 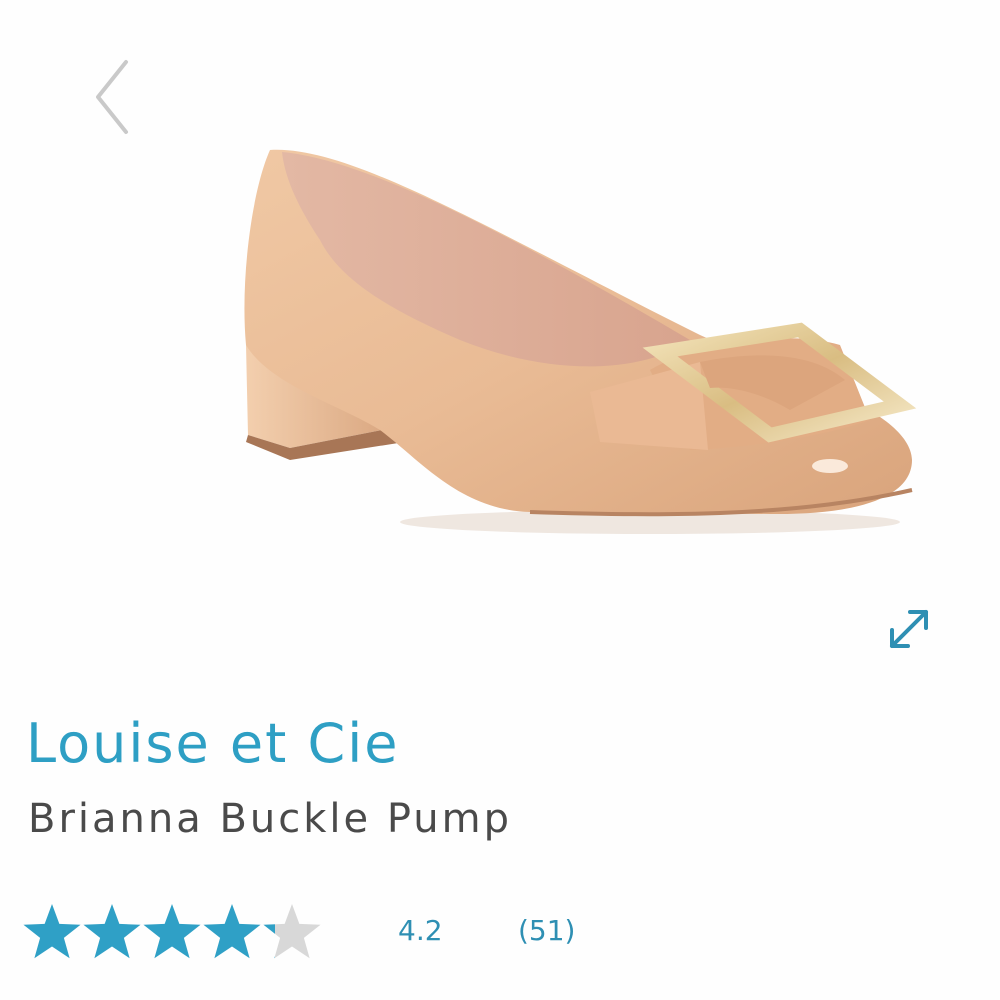 I want to click on rating-row: 4.2 (51), so click(x=502, y=935).